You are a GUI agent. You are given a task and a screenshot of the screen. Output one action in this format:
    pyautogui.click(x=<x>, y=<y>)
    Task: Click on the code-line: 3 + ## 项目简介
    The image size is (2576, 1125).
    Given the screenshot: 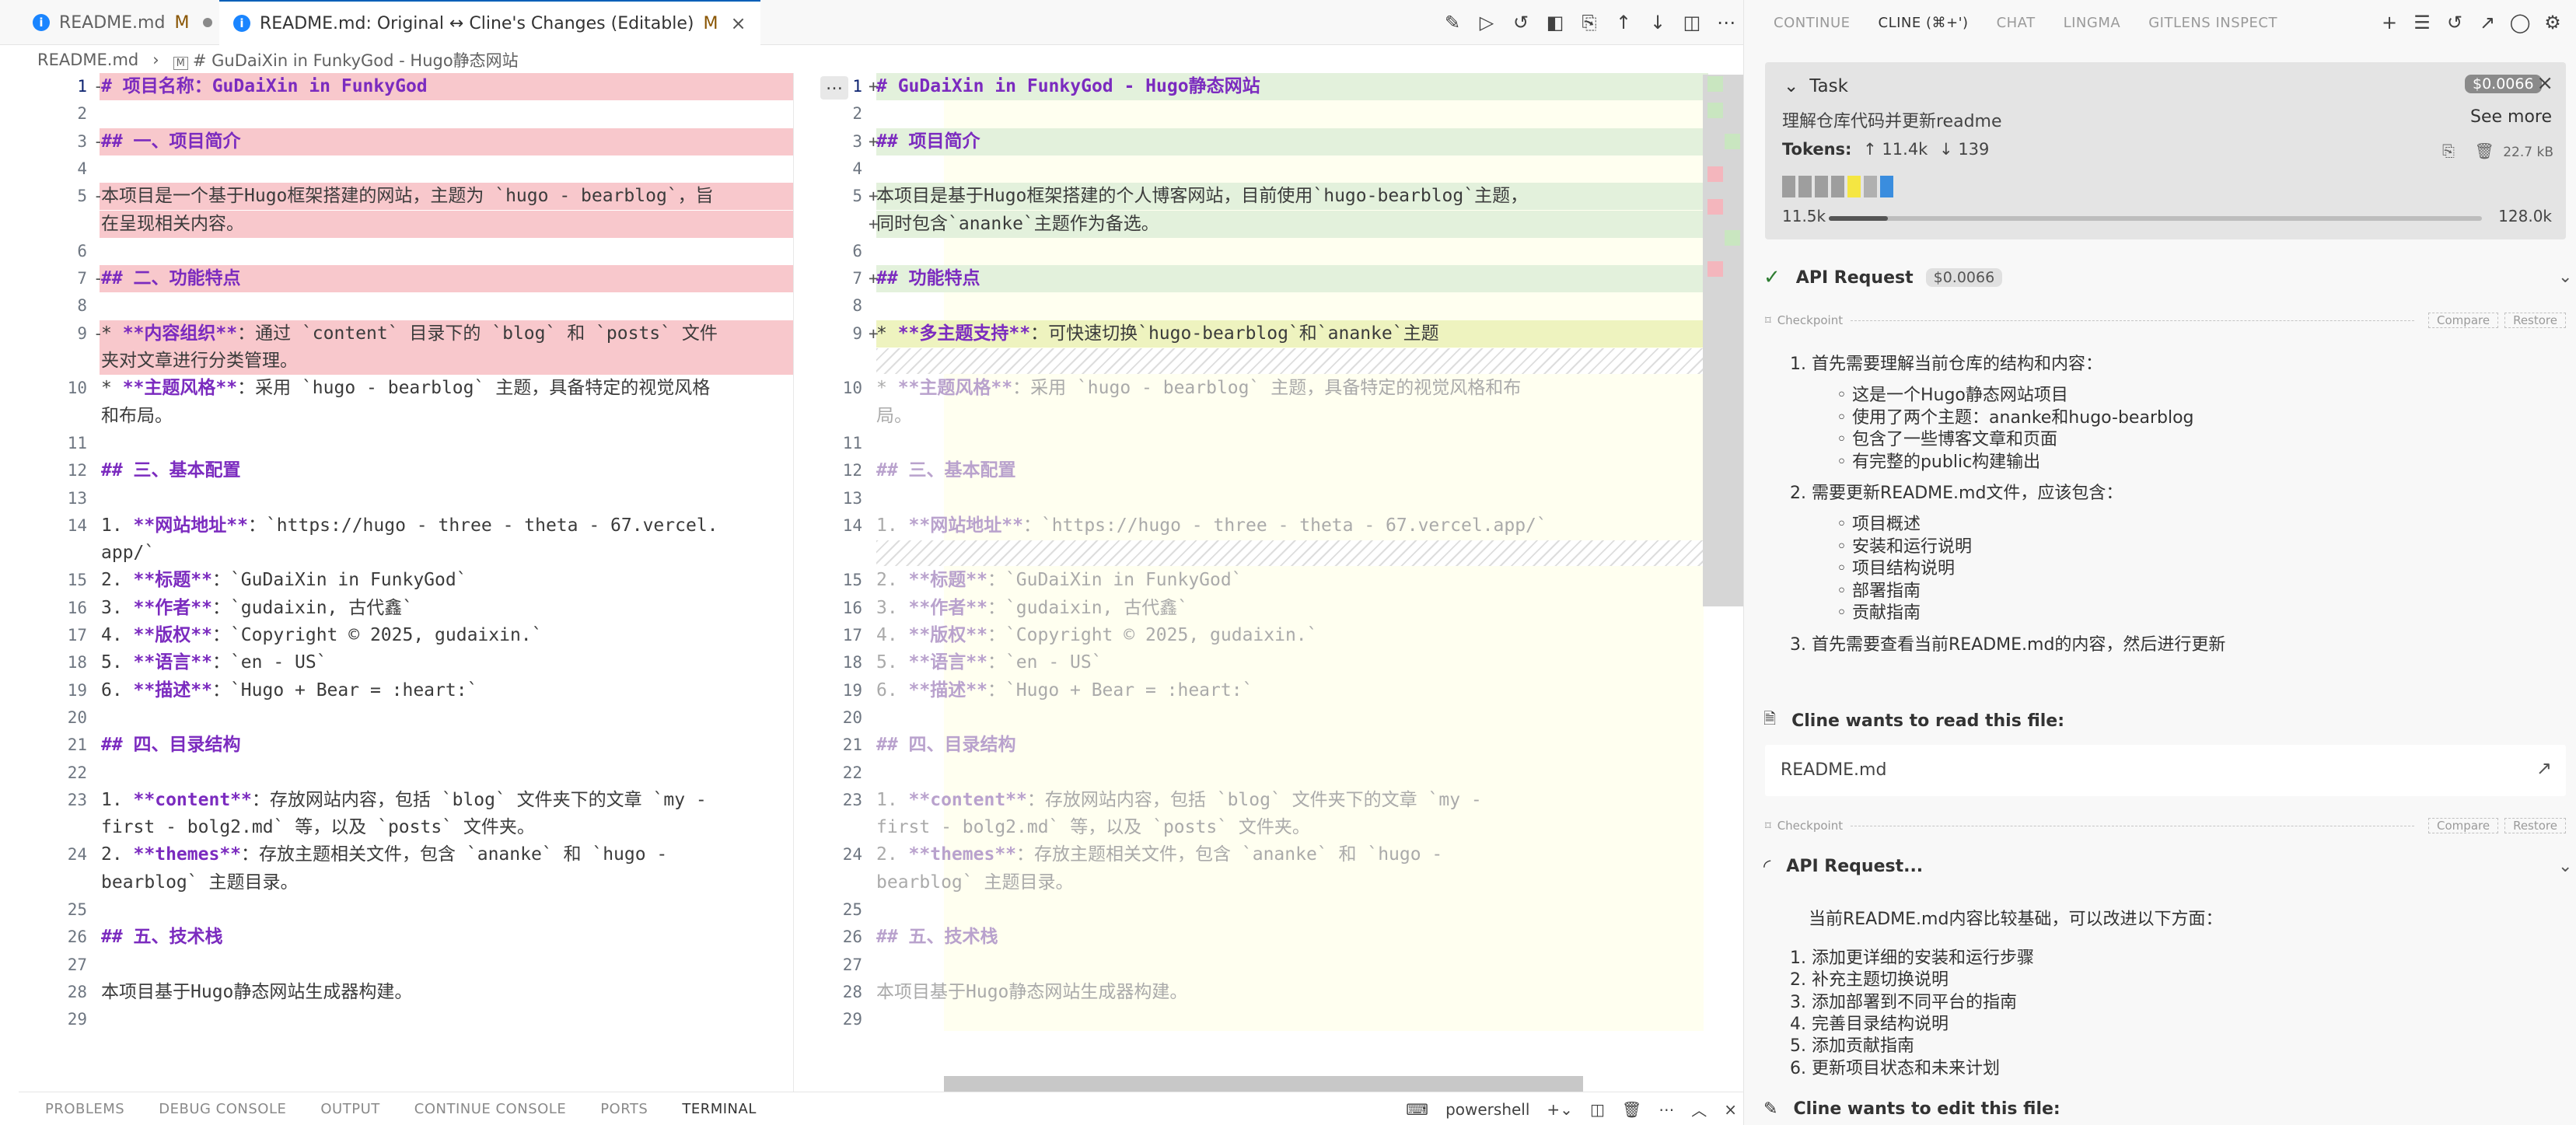 What is the action you would take?
    pyautogui.click(x=1268, y=141)
    